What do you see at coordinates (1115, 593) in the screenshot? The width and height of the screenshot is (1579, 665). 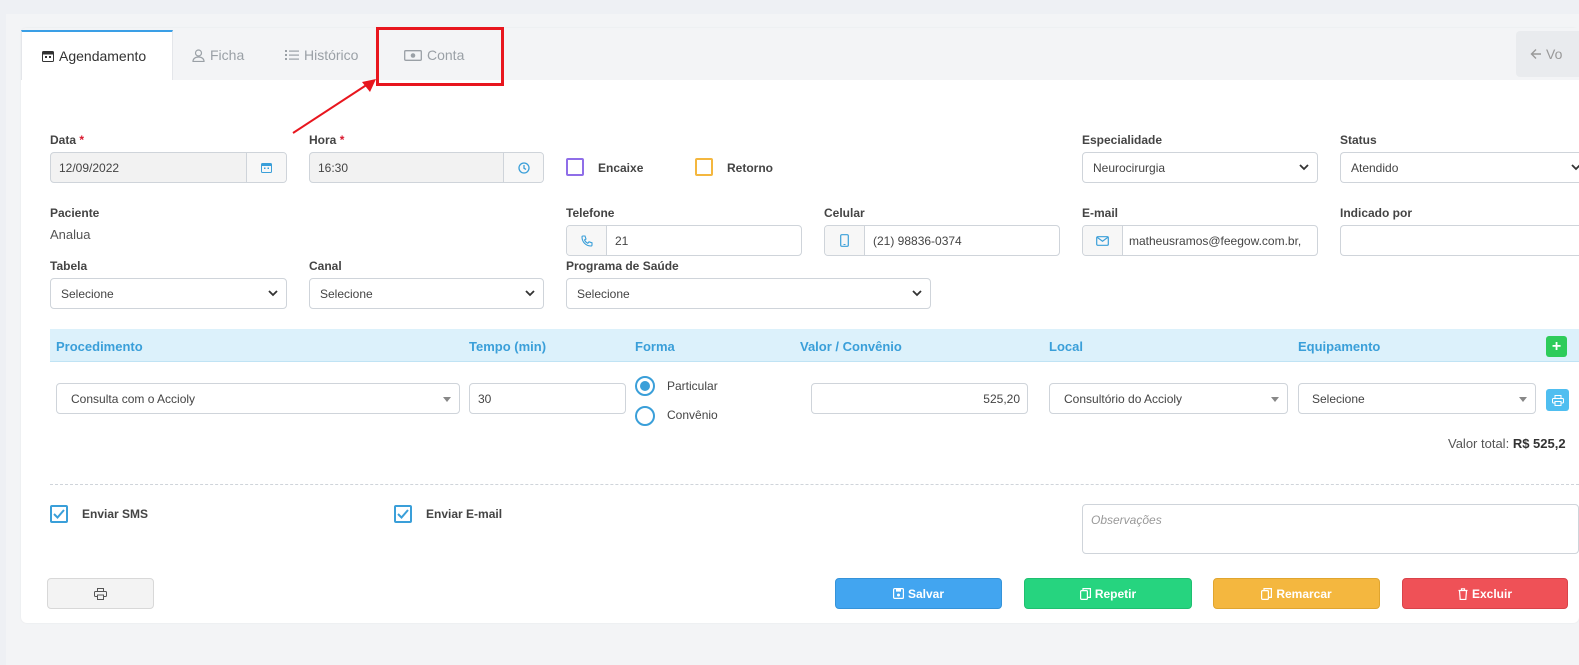 I see `repetir-label: Repetir` at bounding box center [1115, 593].